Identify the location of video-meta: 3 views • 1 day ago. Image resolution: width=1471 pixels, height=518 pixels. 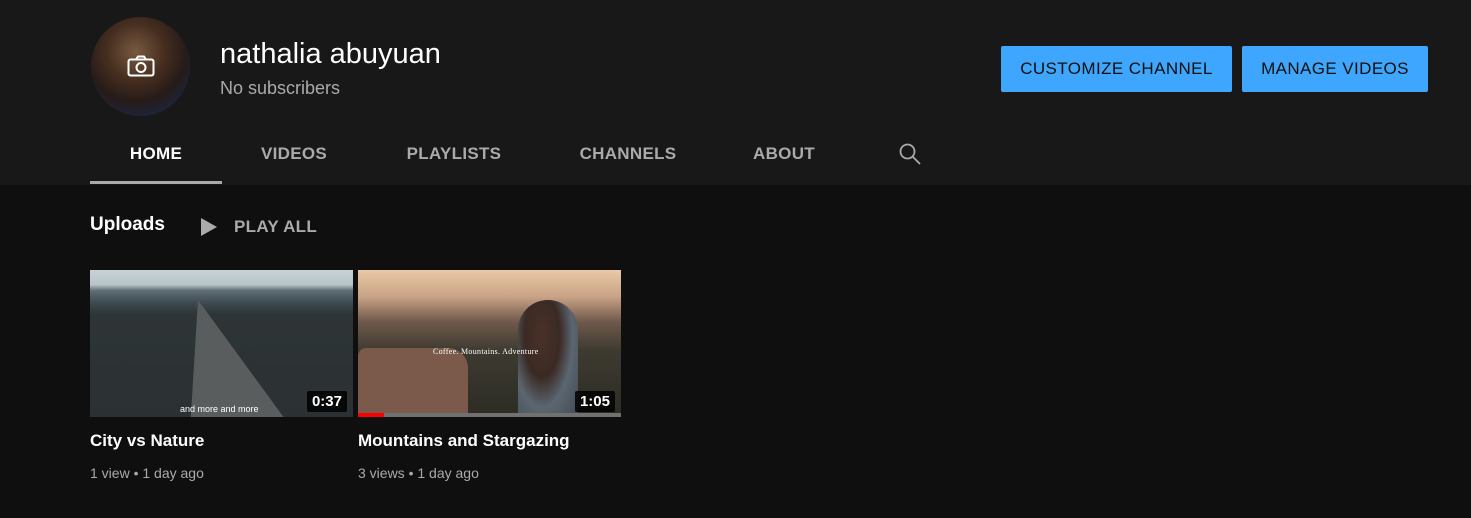
(418, 473).